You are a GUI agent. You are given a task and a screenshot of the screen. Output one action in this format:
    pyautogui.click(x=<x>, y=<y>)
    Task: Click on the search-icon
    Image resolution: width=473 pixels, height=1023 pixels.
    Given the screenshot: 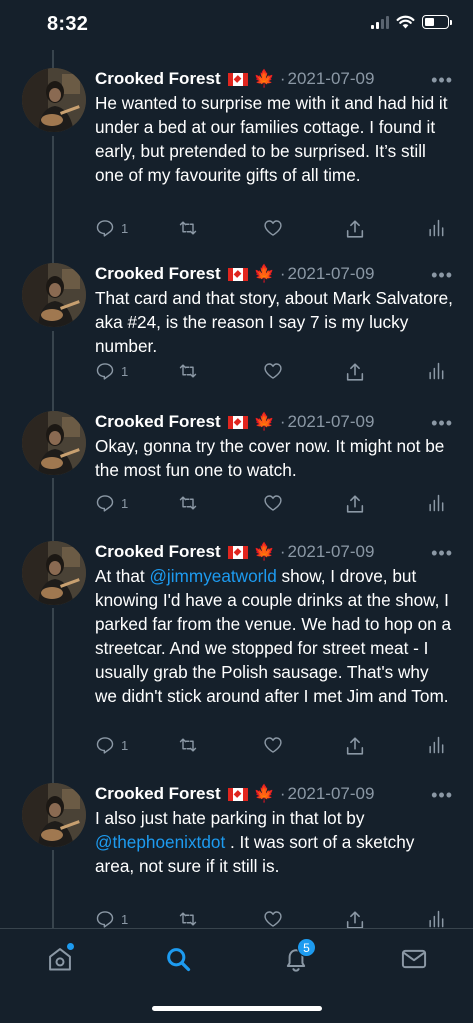 What is the action you would take?
    pyautogui.click(x=179, y=960)
    